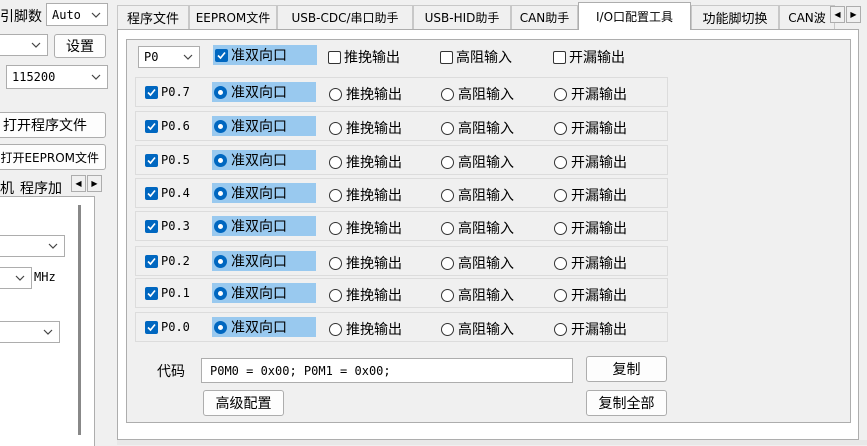  Describe the element at coordinates (807, 17) in the screenshot. I see `tab-can-wave: CAN波` at that location.